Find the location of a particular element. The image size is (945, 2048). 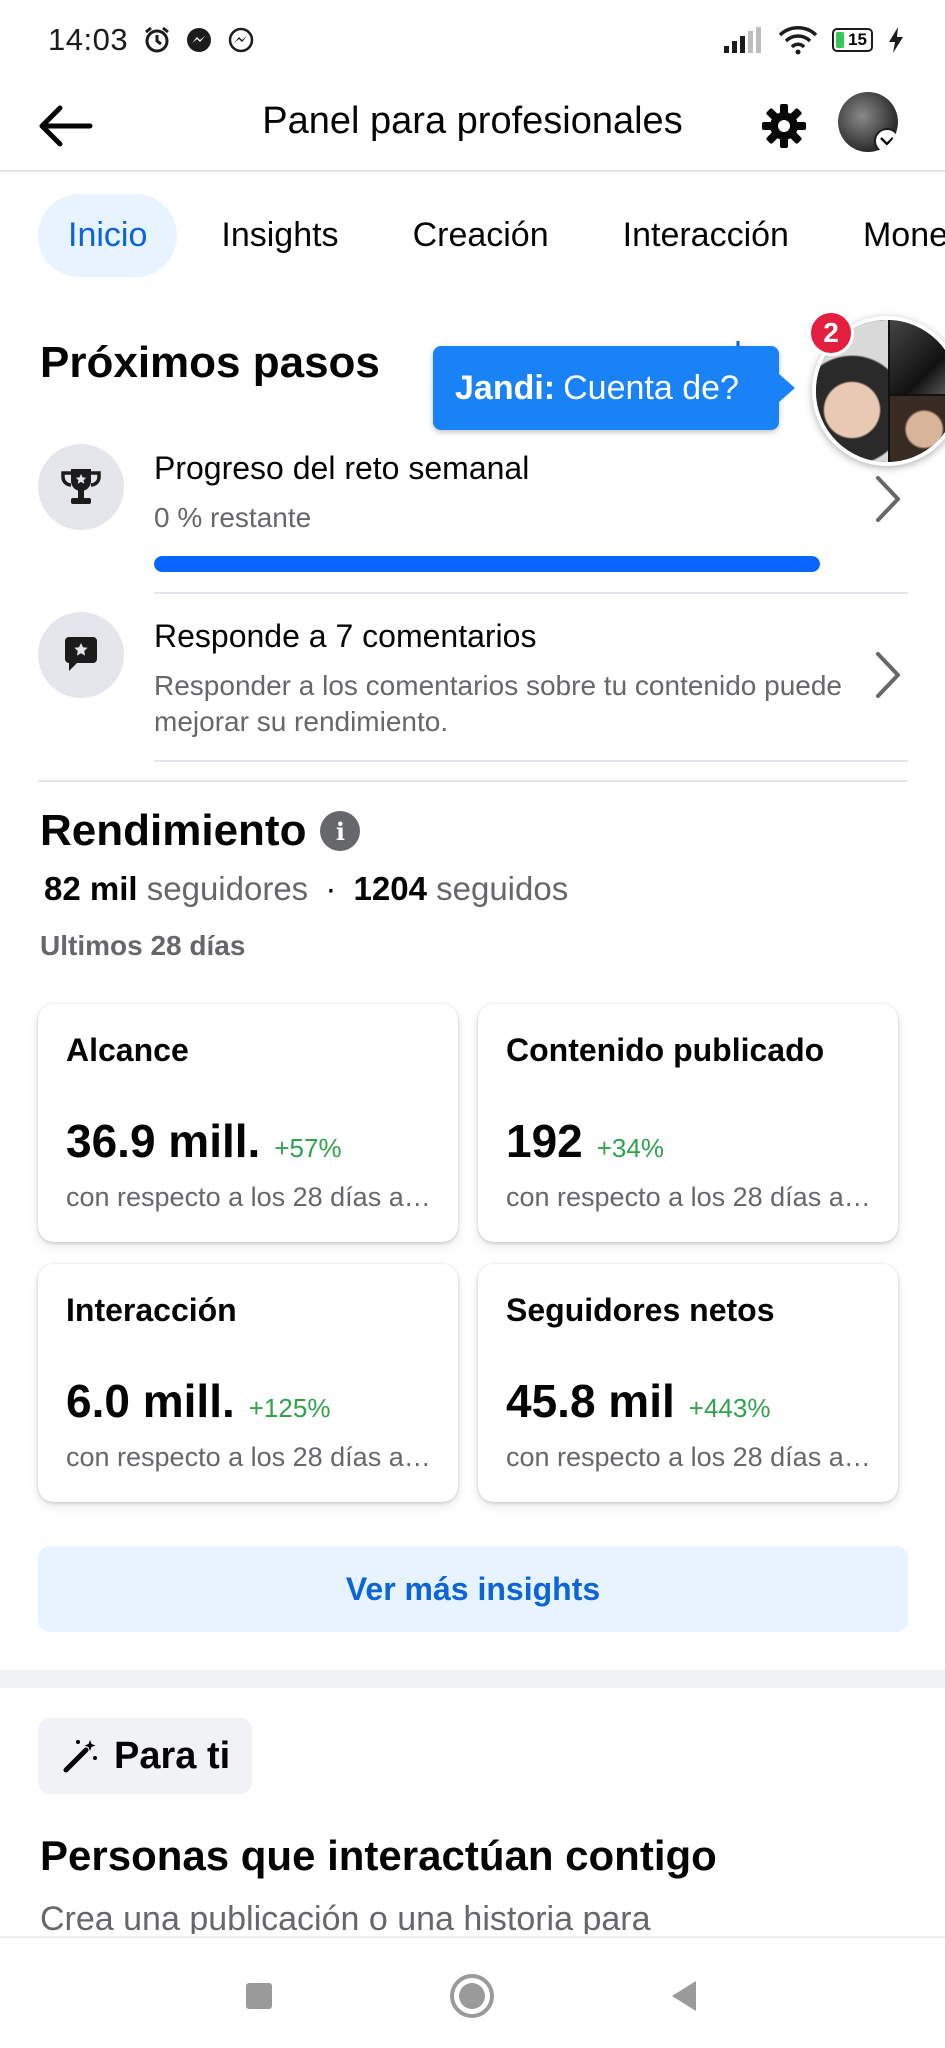

metric-label: Seguidores netos is located at coordinates (640, 1310).